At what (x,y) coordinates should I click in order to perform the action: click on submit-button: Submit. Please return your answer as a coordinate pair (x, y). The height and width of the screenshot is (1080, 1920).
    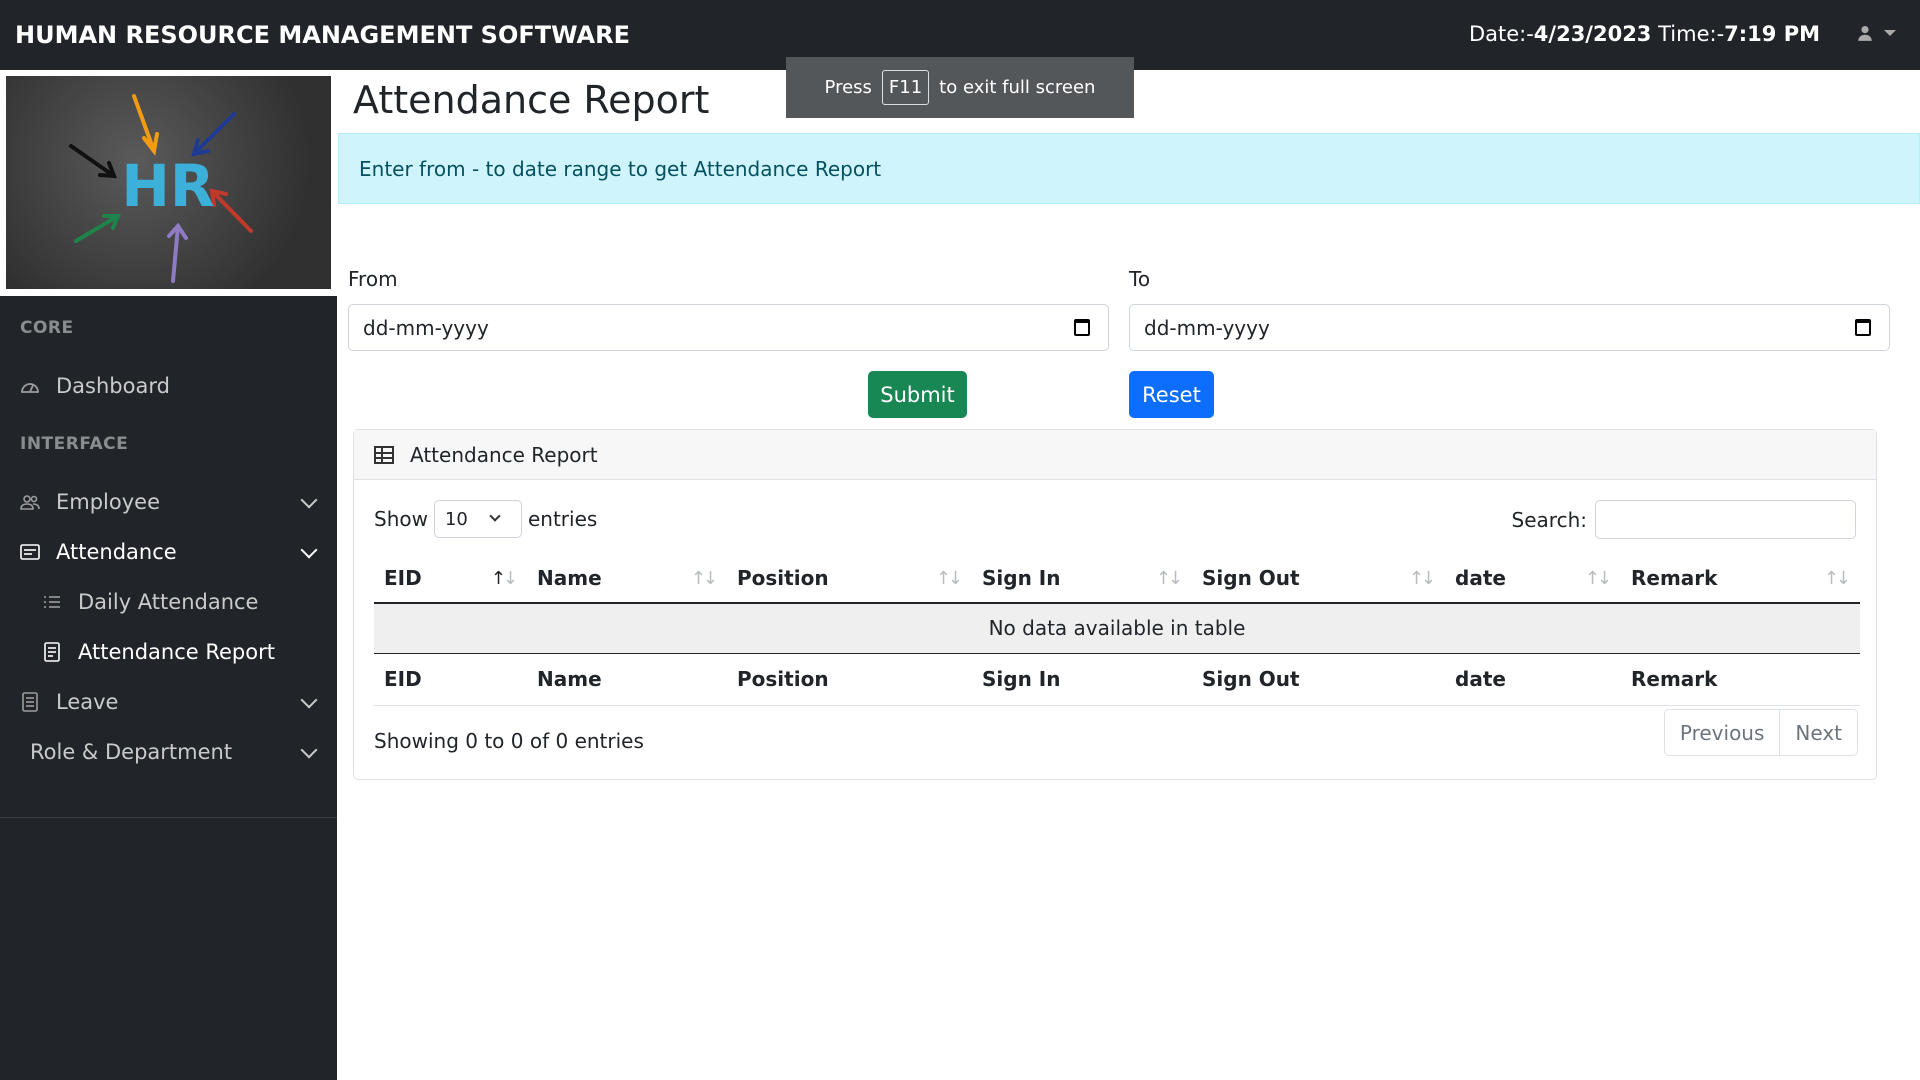
    Looking at the image, I should click on (917, 394).